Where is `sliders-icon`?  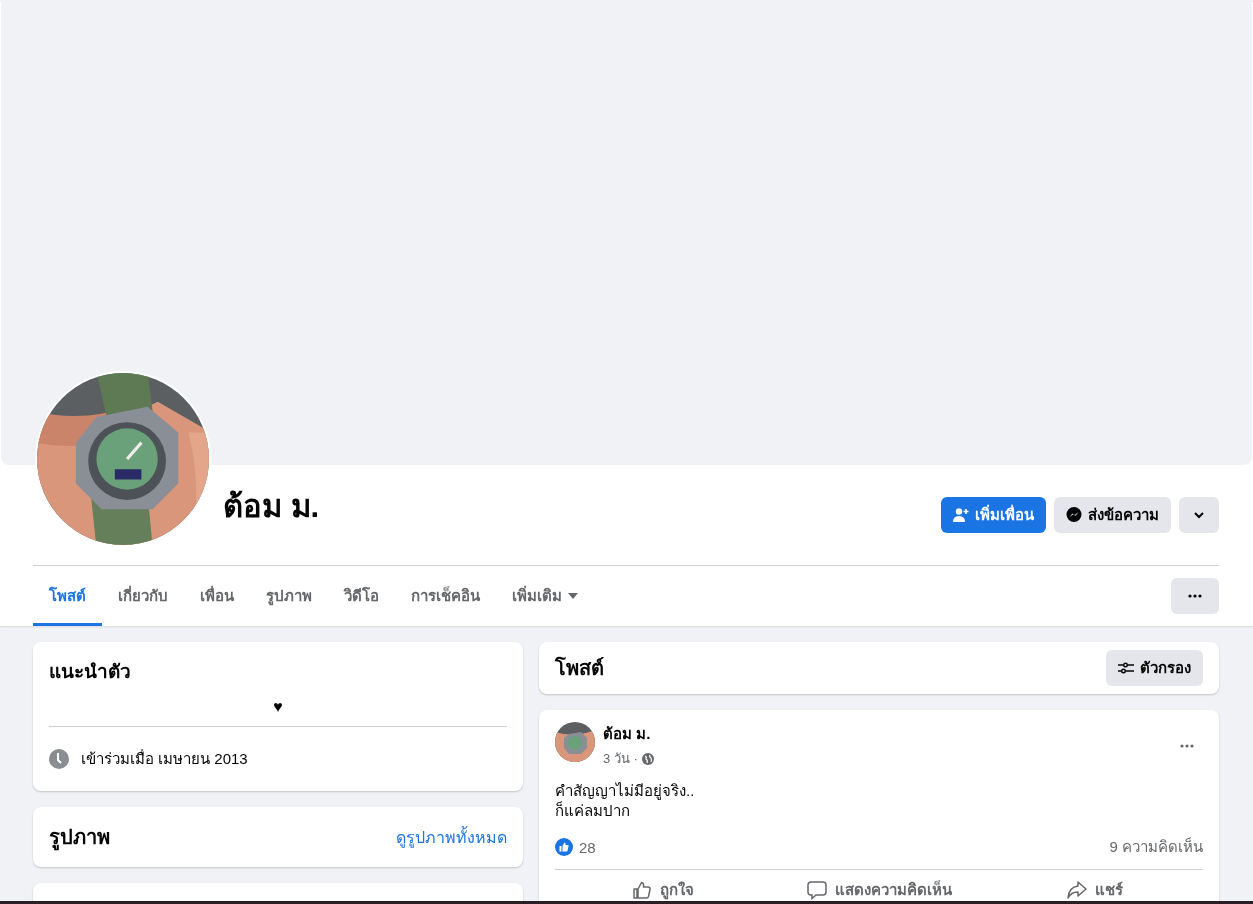 sliders-icon is located at coordinates (1126, 668).